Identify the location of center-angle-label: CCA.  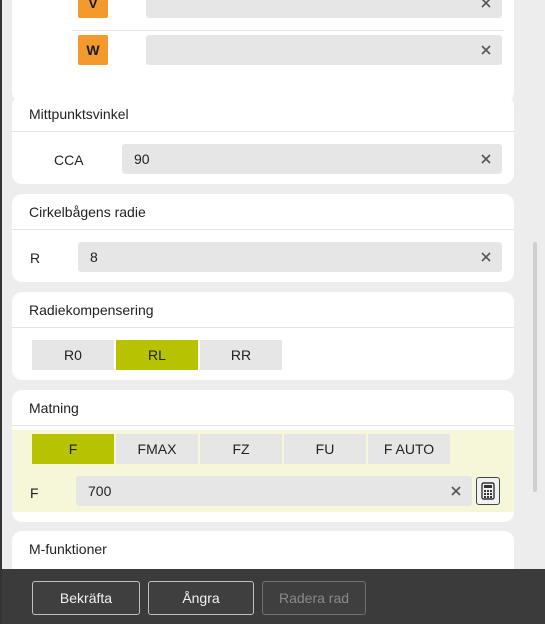
(69, 160).